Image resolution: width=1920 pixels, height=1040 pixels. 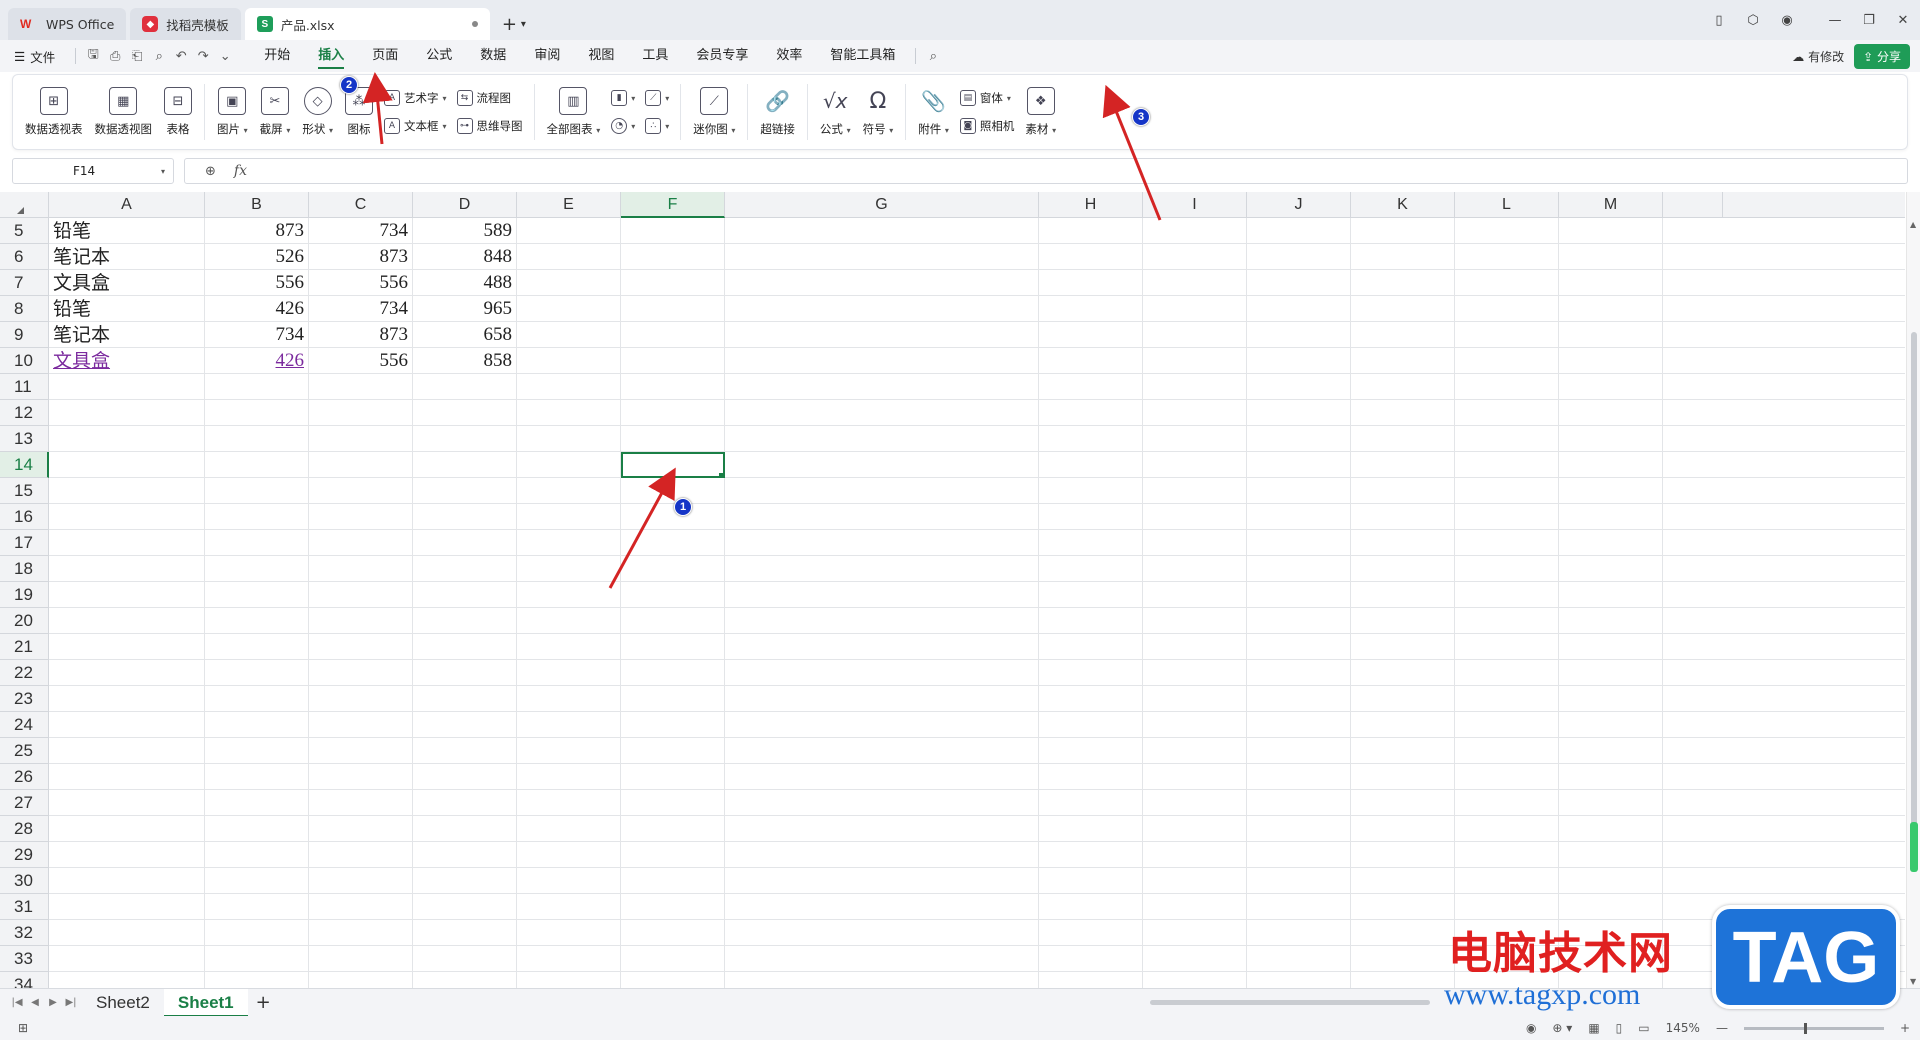 I want to click on cell-a24, so click(x=127, y=725).